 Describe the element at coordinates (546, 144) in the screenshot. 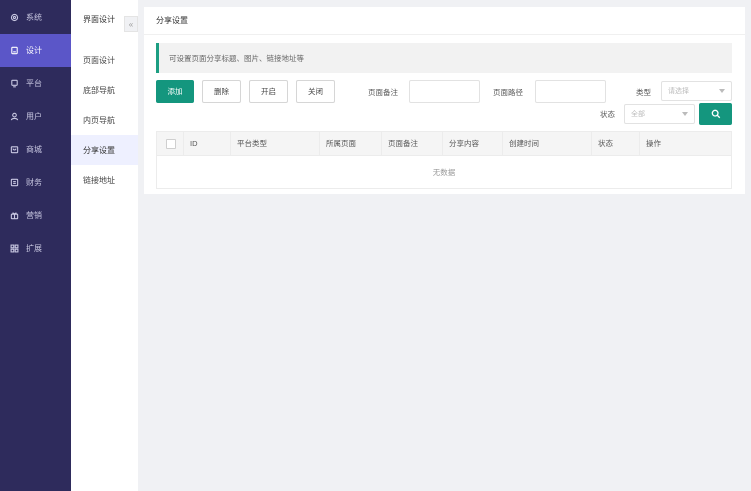

I see `column-header-created-time: 创建时间` at that location.